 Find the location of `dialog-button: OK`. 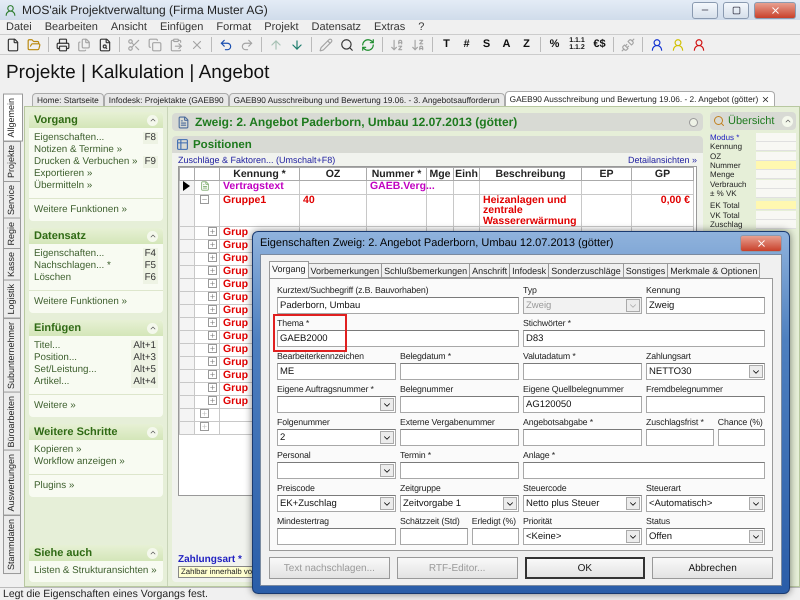

dialog-button: OK is located at coordinates (585, 568).